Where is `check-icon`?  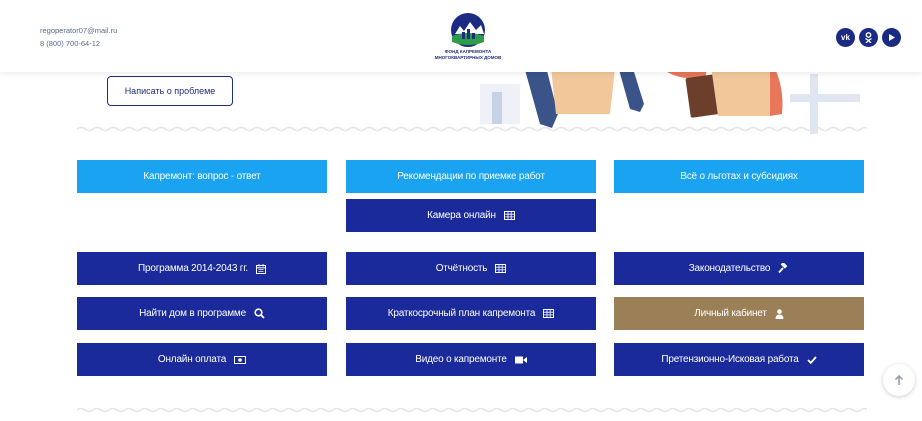
check-icon is located at coordinates (811, 359).